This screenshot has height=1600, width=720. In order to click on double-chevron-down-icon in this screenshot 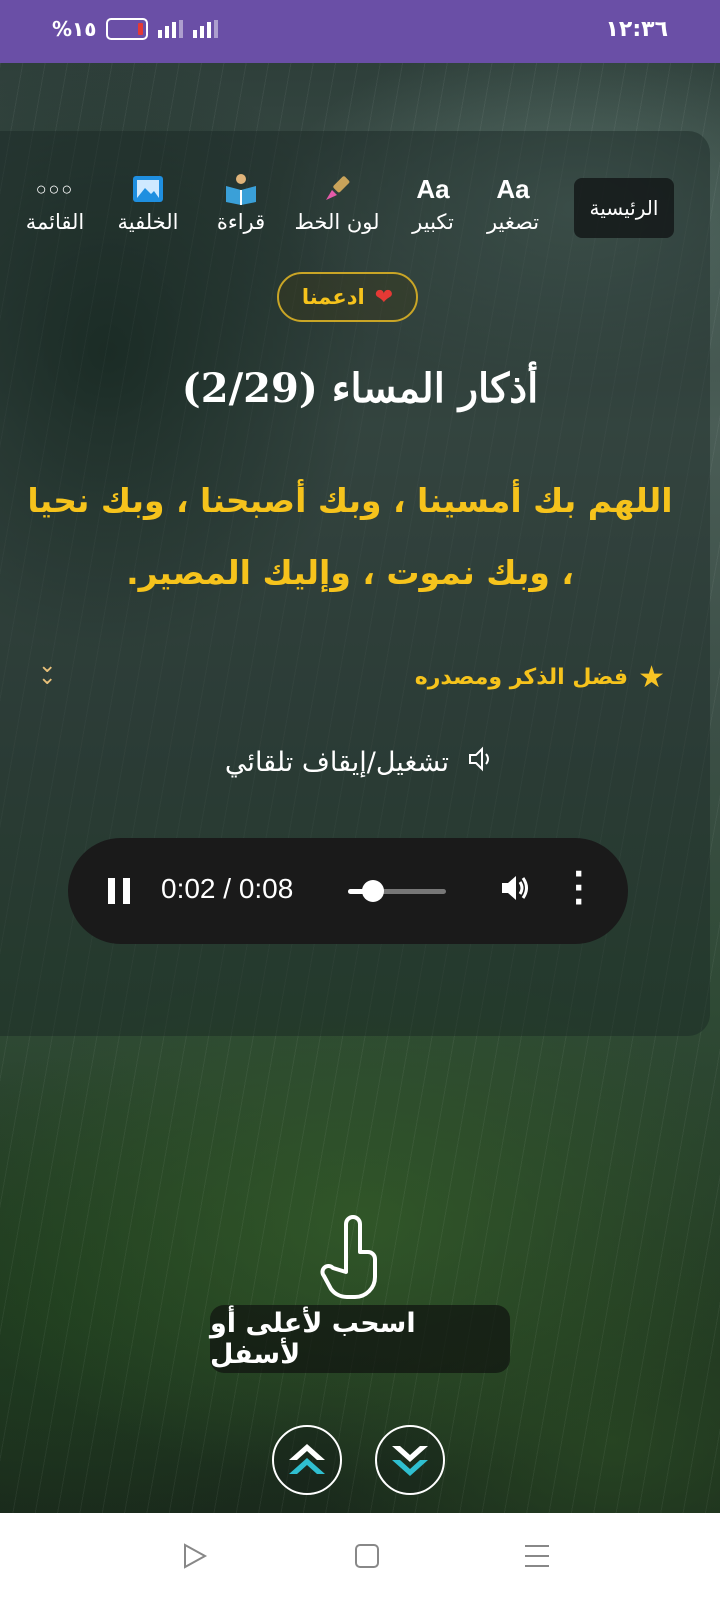, I will do `click(410, 1461)`.